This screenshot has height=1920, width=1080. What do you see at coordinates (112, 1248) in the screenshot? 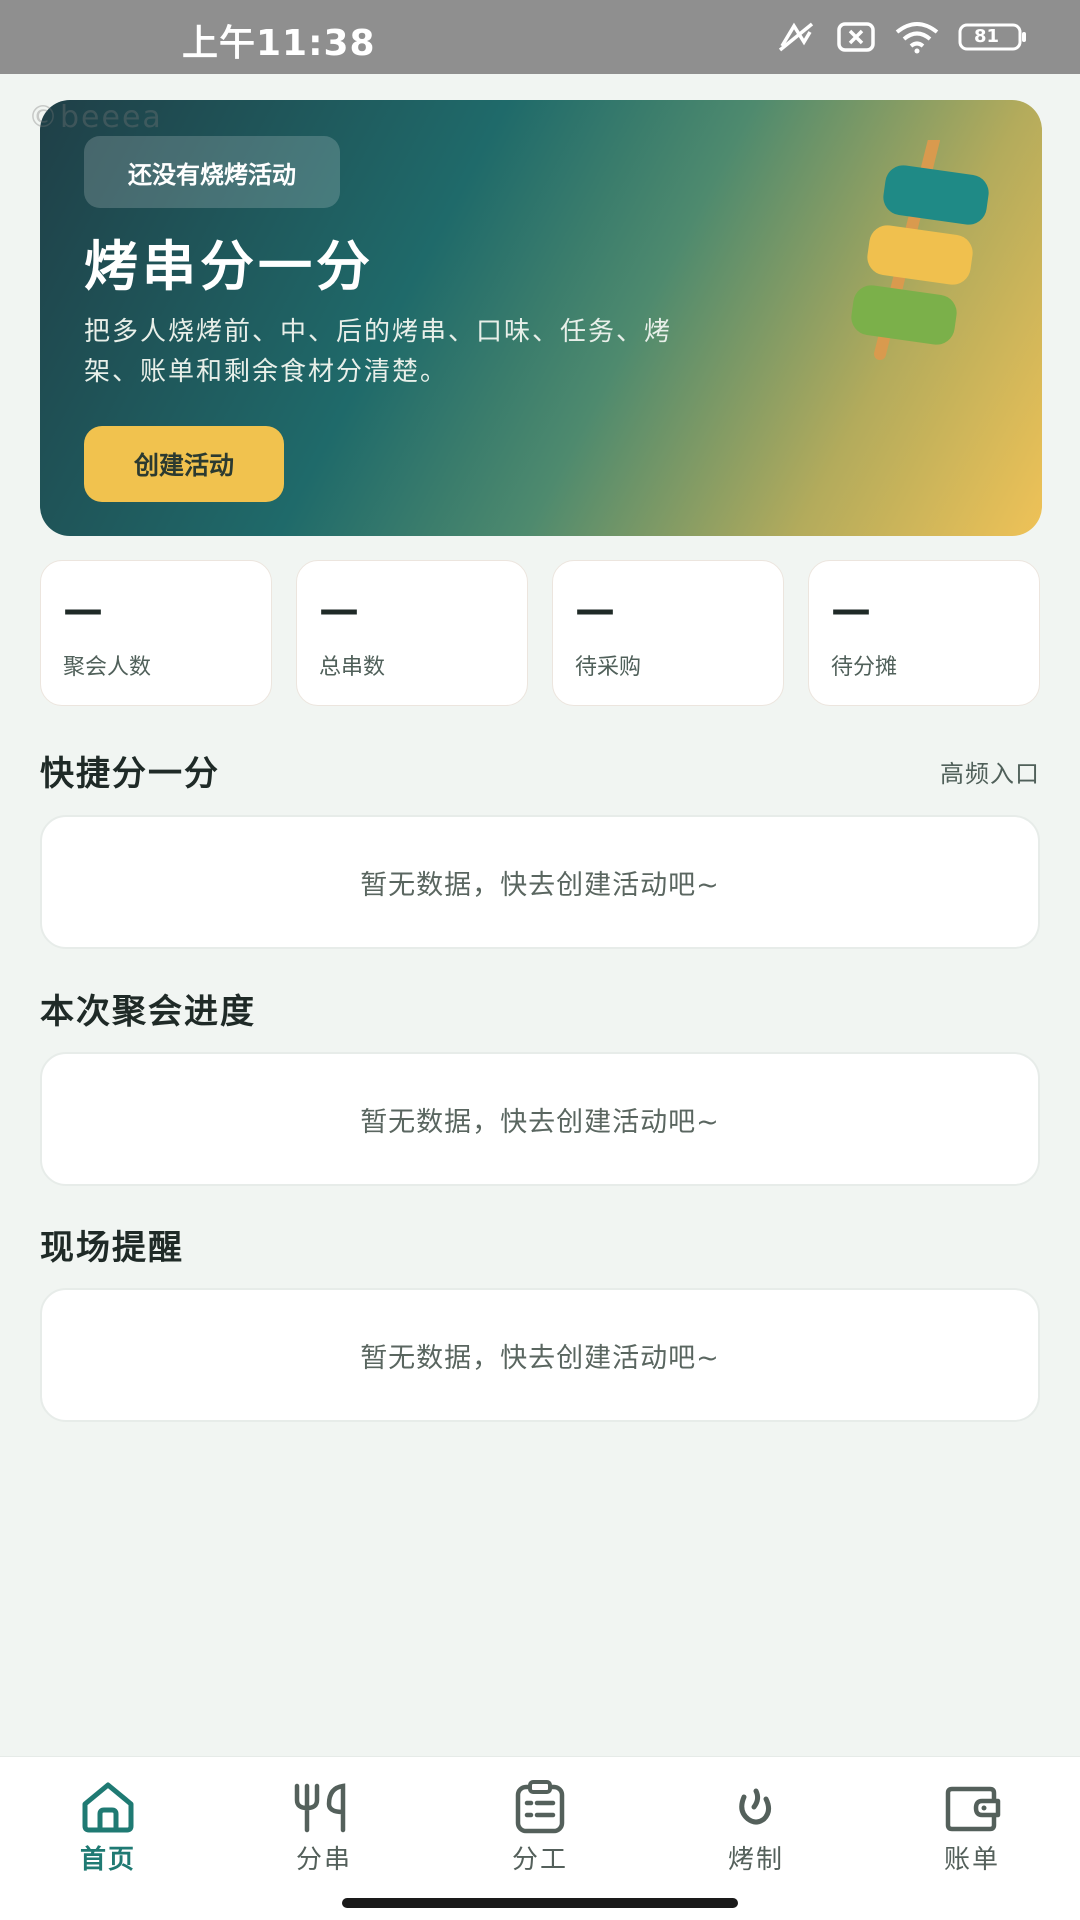
I see `section-title-reminder: 现场提醒` at bounding box center [112, 1248].